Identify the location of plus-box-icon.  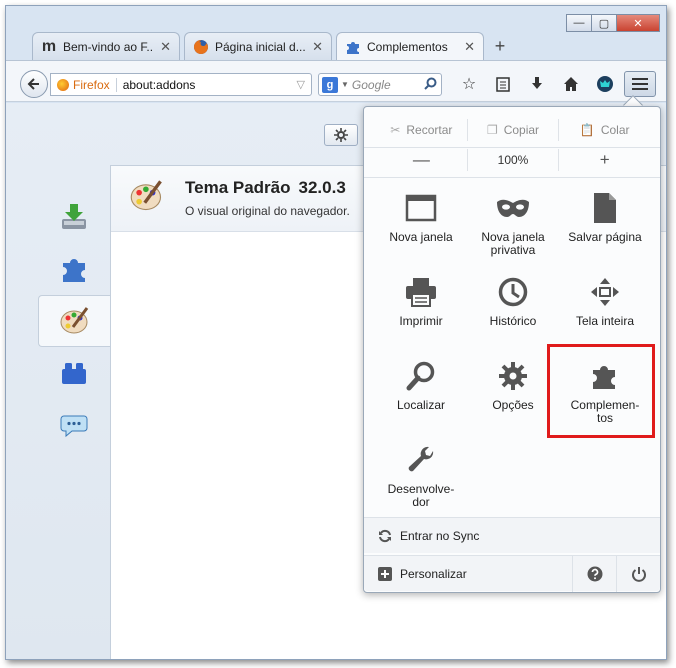
(385, 573).